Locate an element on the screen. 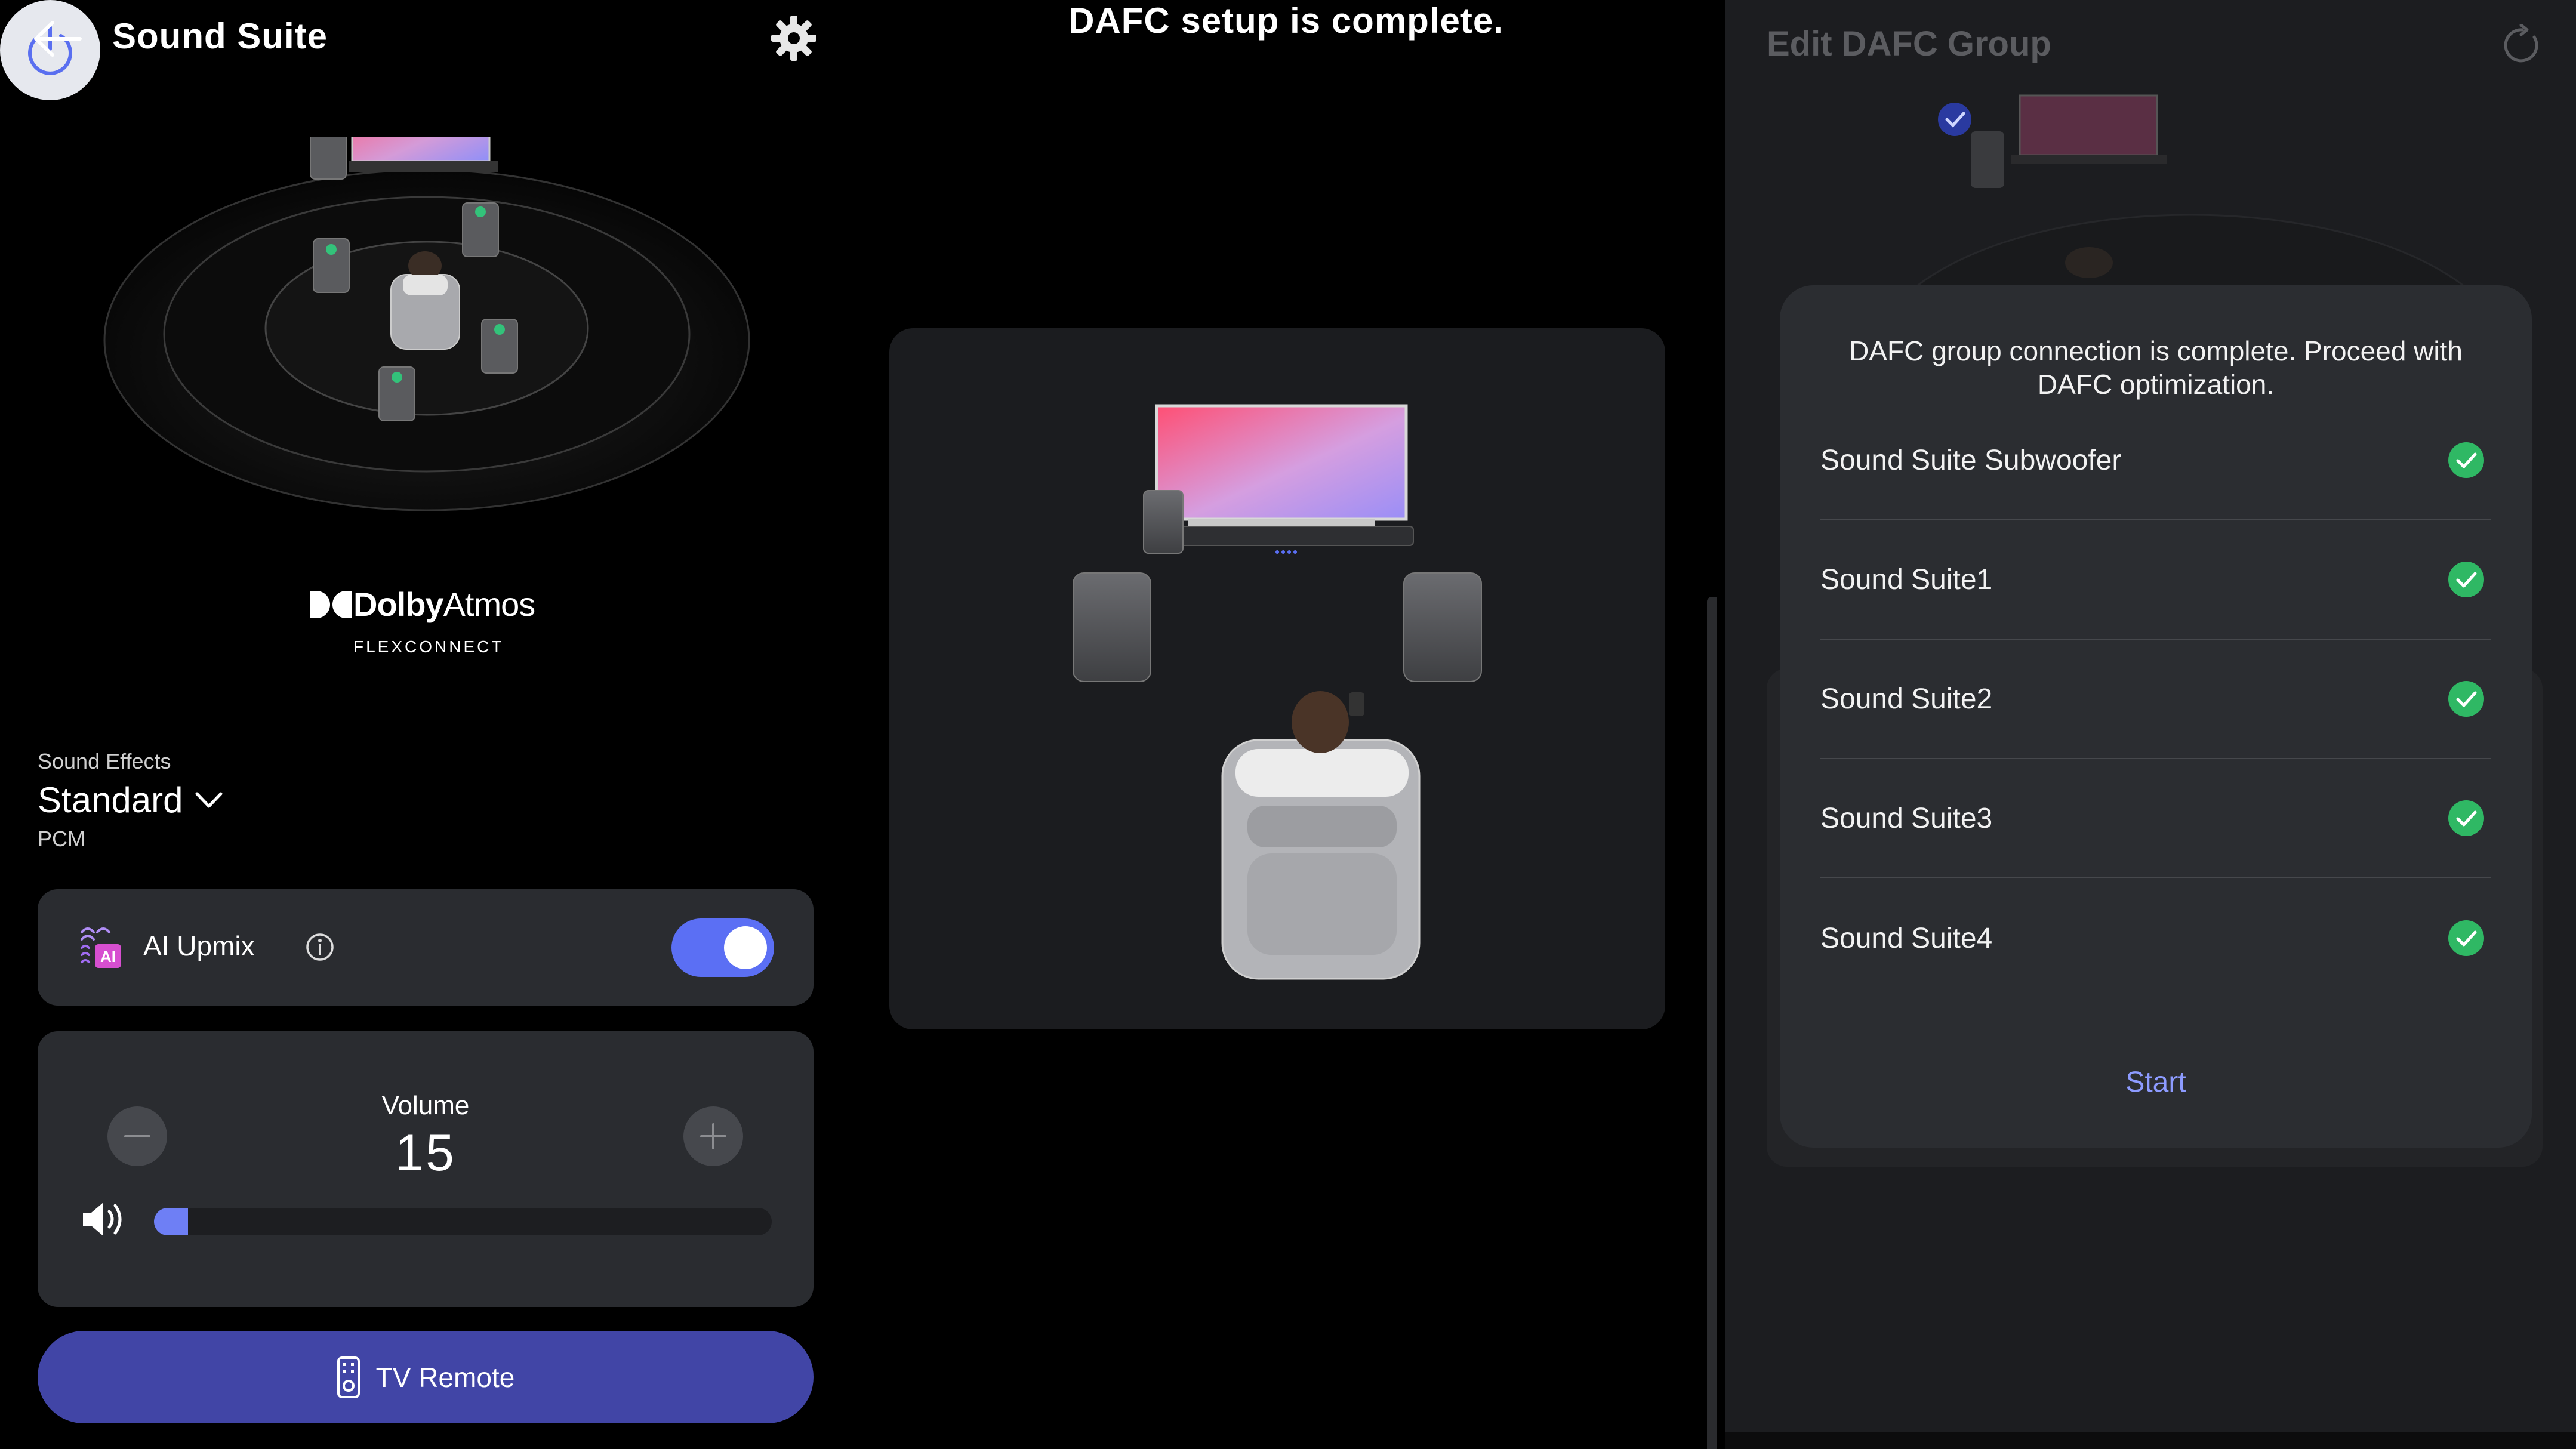 The width and height of the screenshot is (2576, 1449). ai-upmix-icon: AI is located at coordinates (101, 947).